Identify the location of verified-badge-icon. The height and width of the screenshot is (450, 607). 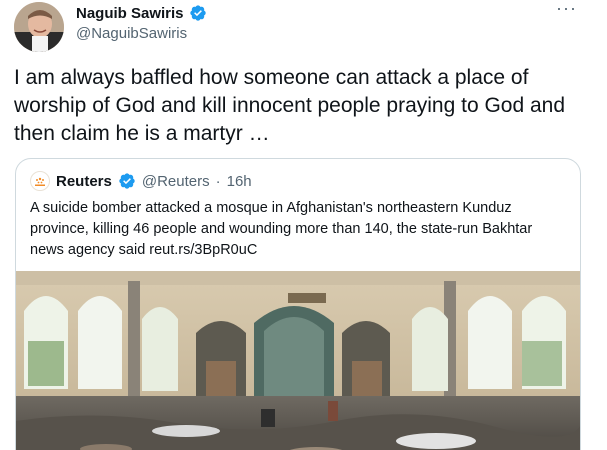
(197, 13).